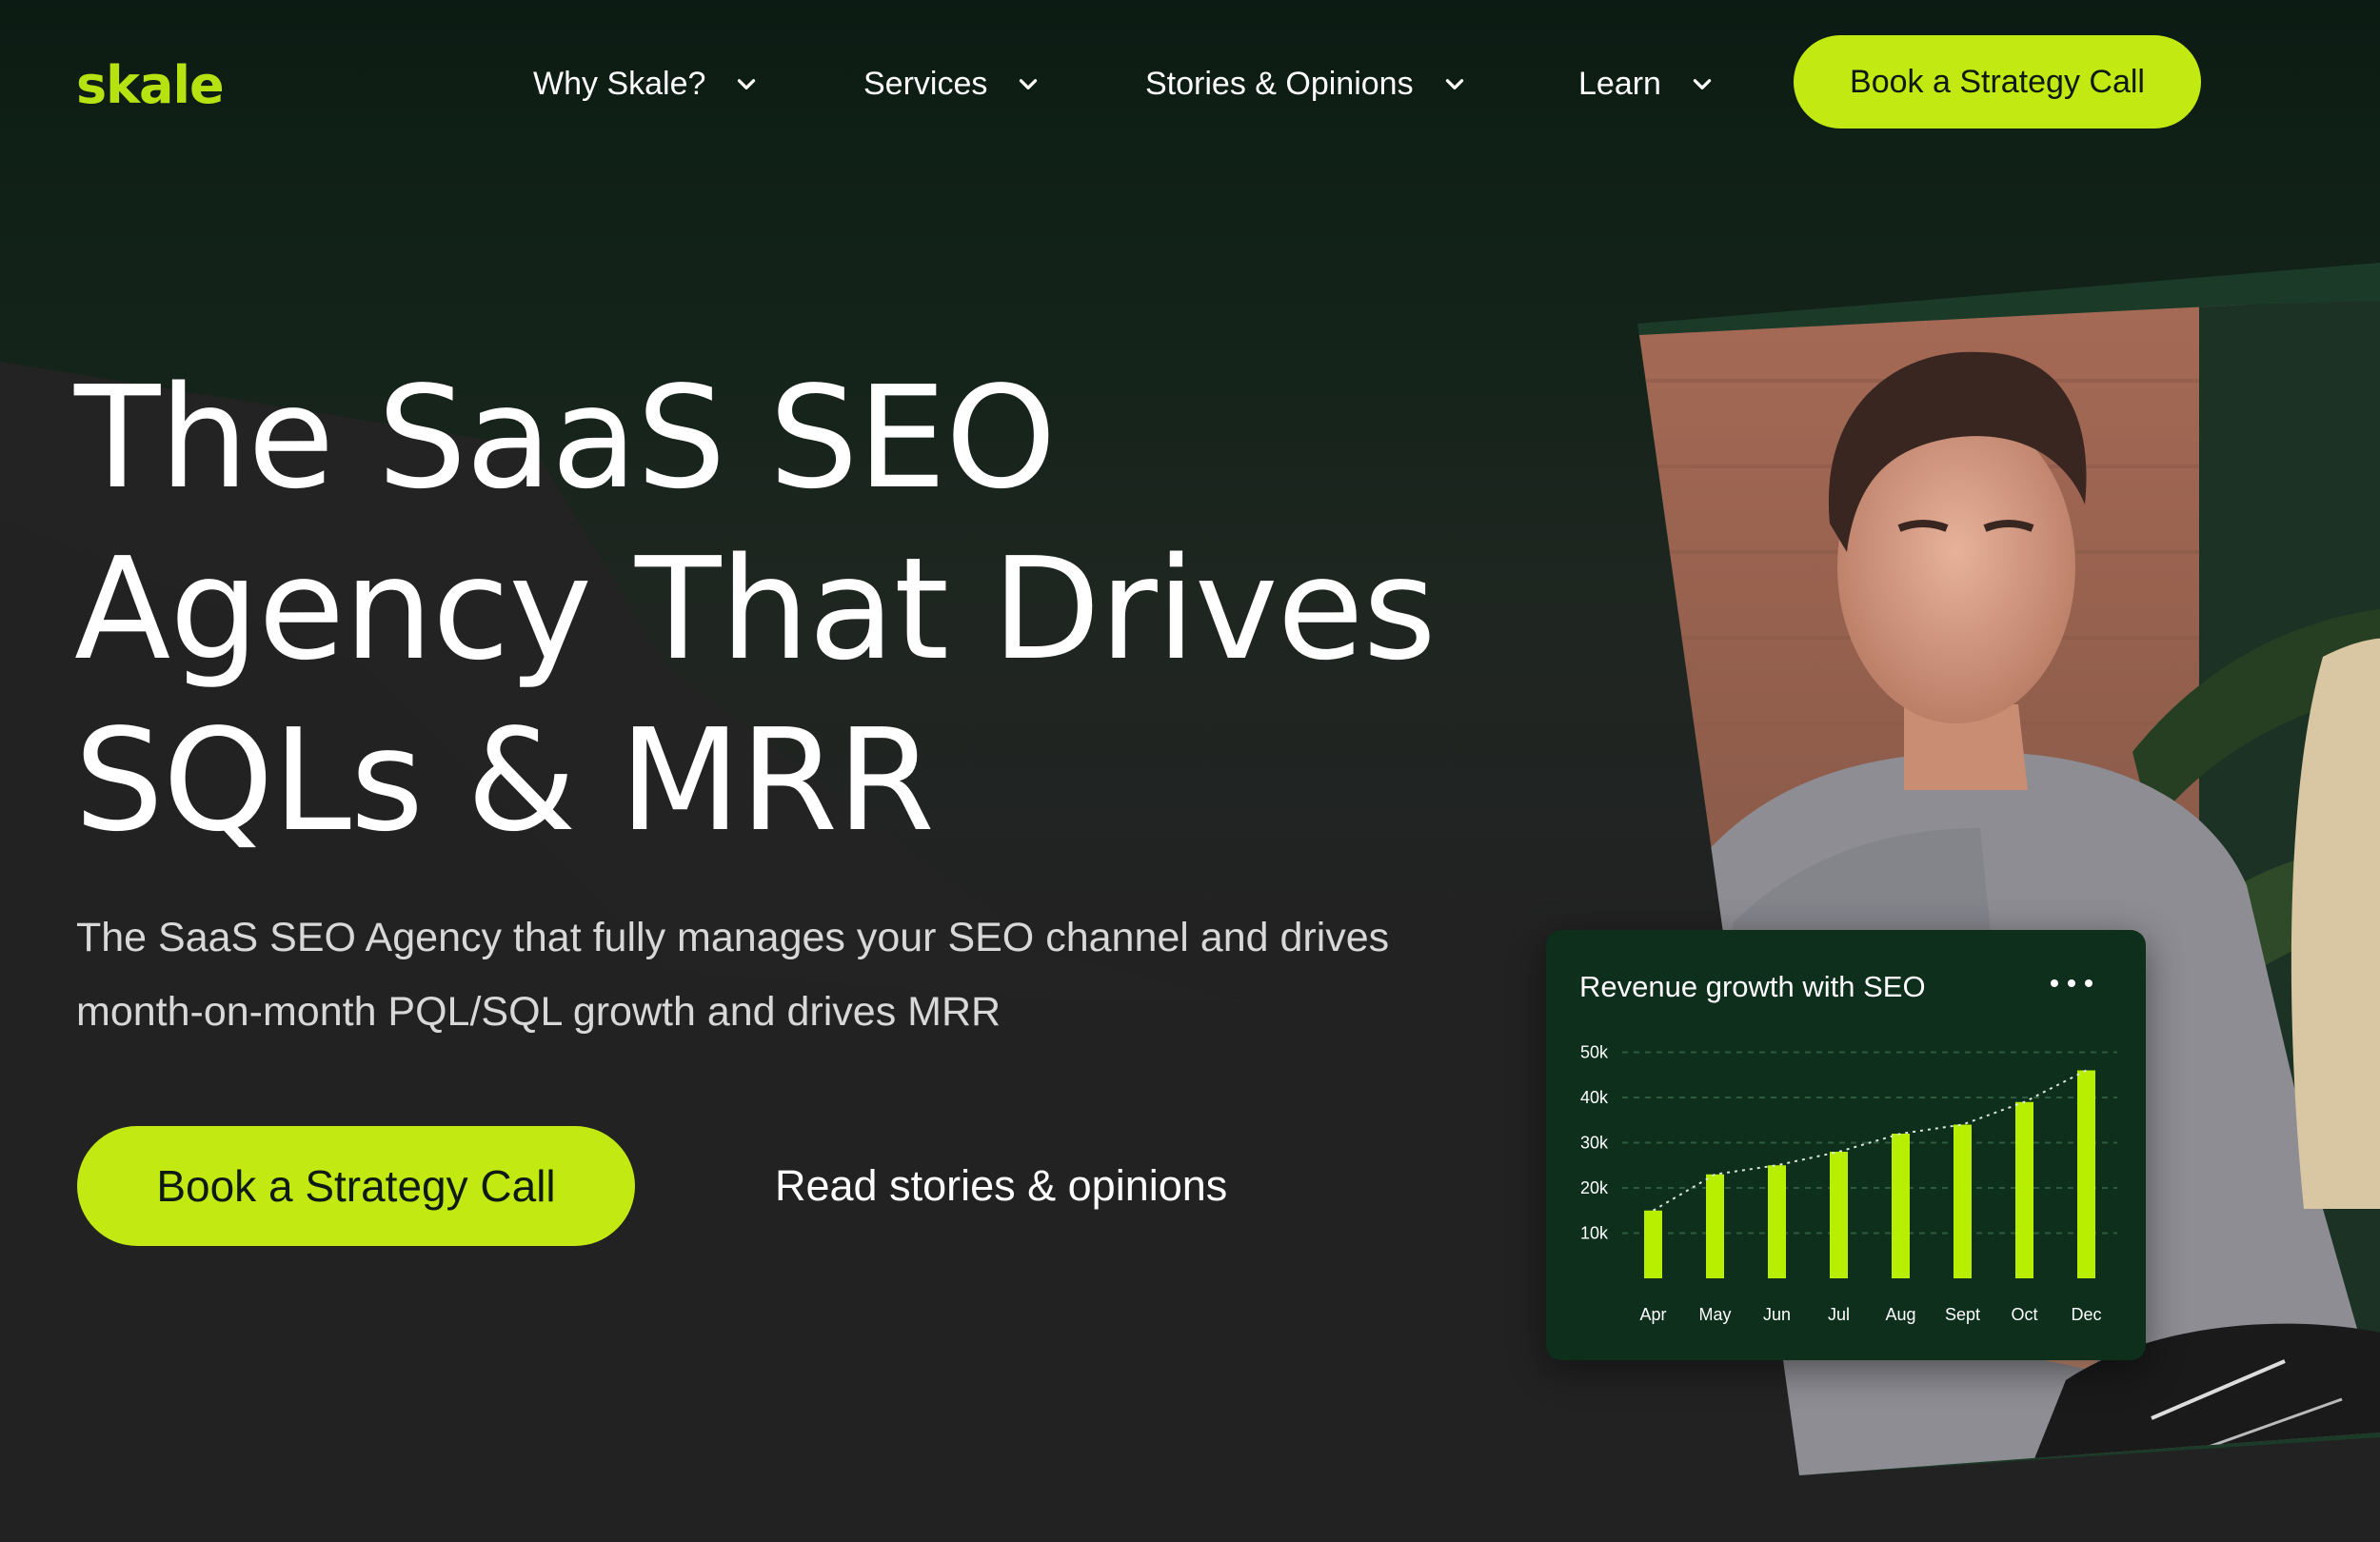  What do you see at coordinates (925, 83) in the screenshot?
I see `nav-item-label: Services` at bounding box center [925, 83].